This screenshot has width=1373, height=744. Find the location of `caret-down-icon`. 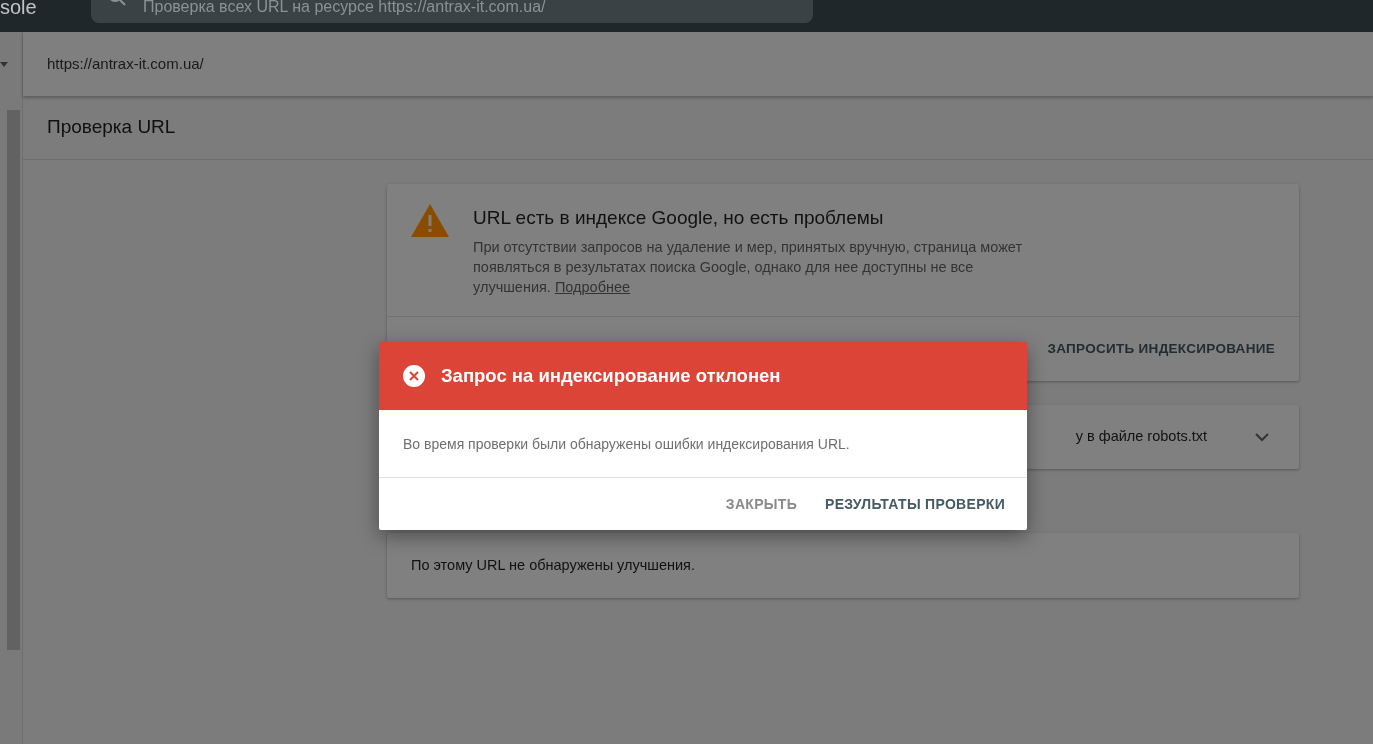

caret-down-icon is located at coordinates (4, 64).